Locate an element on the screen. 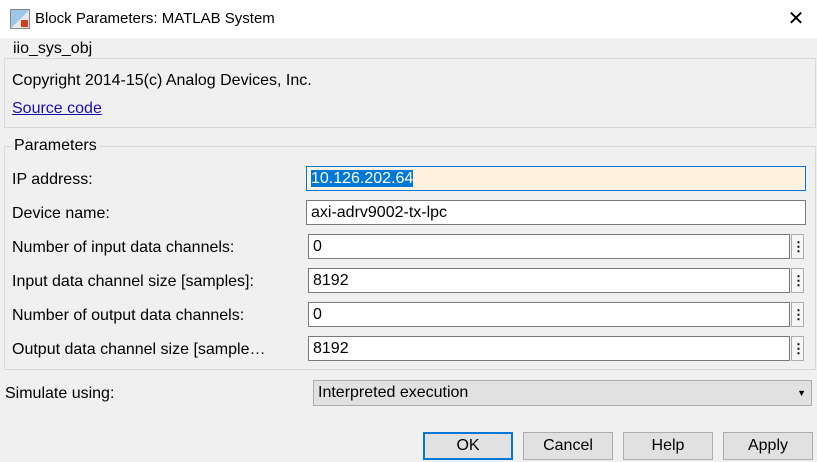  input-channels-input: 0 is located at coordinates (549, 246).